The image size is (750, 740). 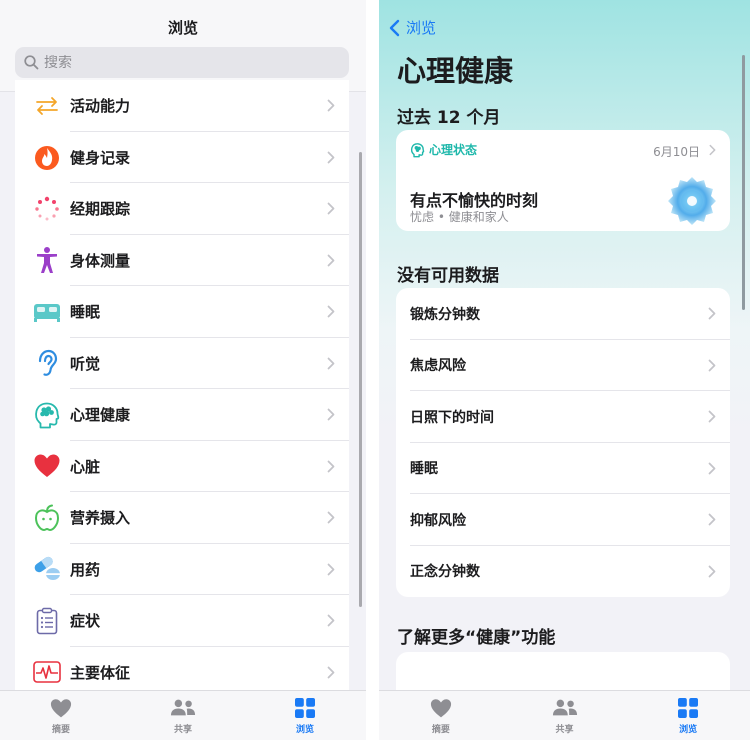 What do you see at coordinates (47, 363) in the screenshot?
I see `ear-icon` at bounding box center [47, 363].